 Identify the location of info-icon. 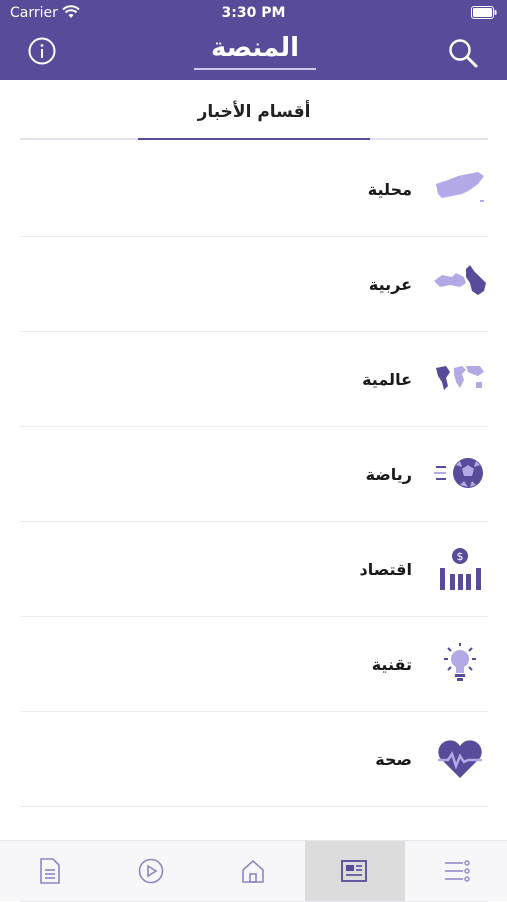
(42, 51).